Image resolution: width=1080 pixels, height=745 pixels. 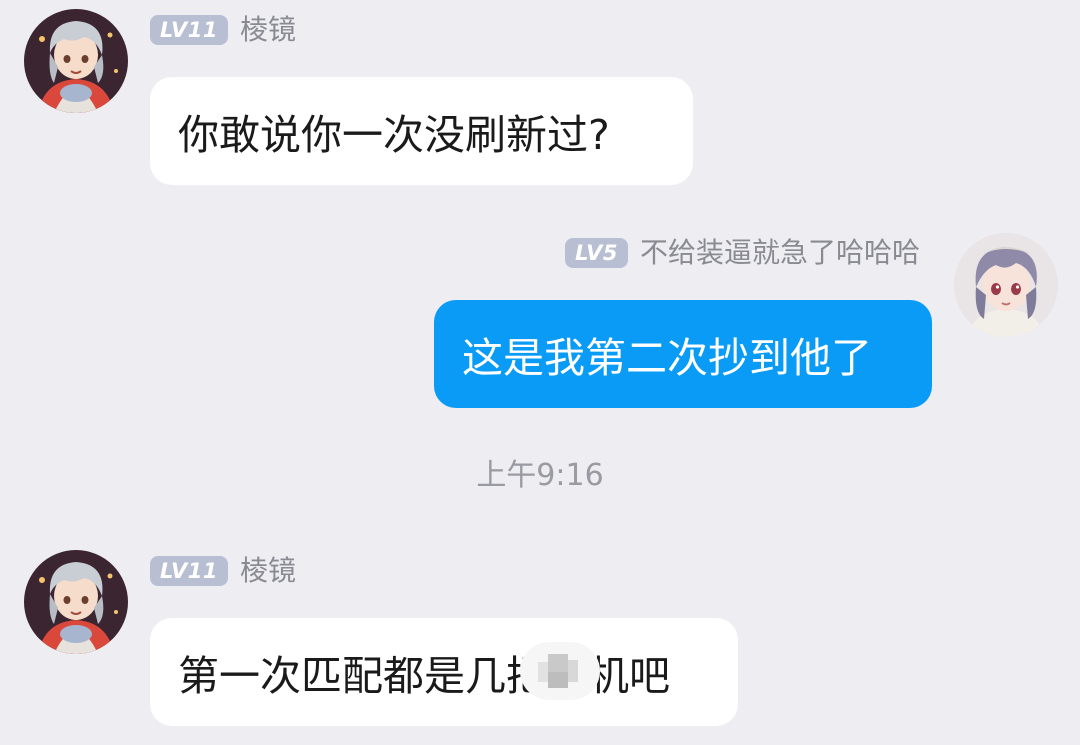 I want to click on level-badge: LV5, so click(x=596, y=253).